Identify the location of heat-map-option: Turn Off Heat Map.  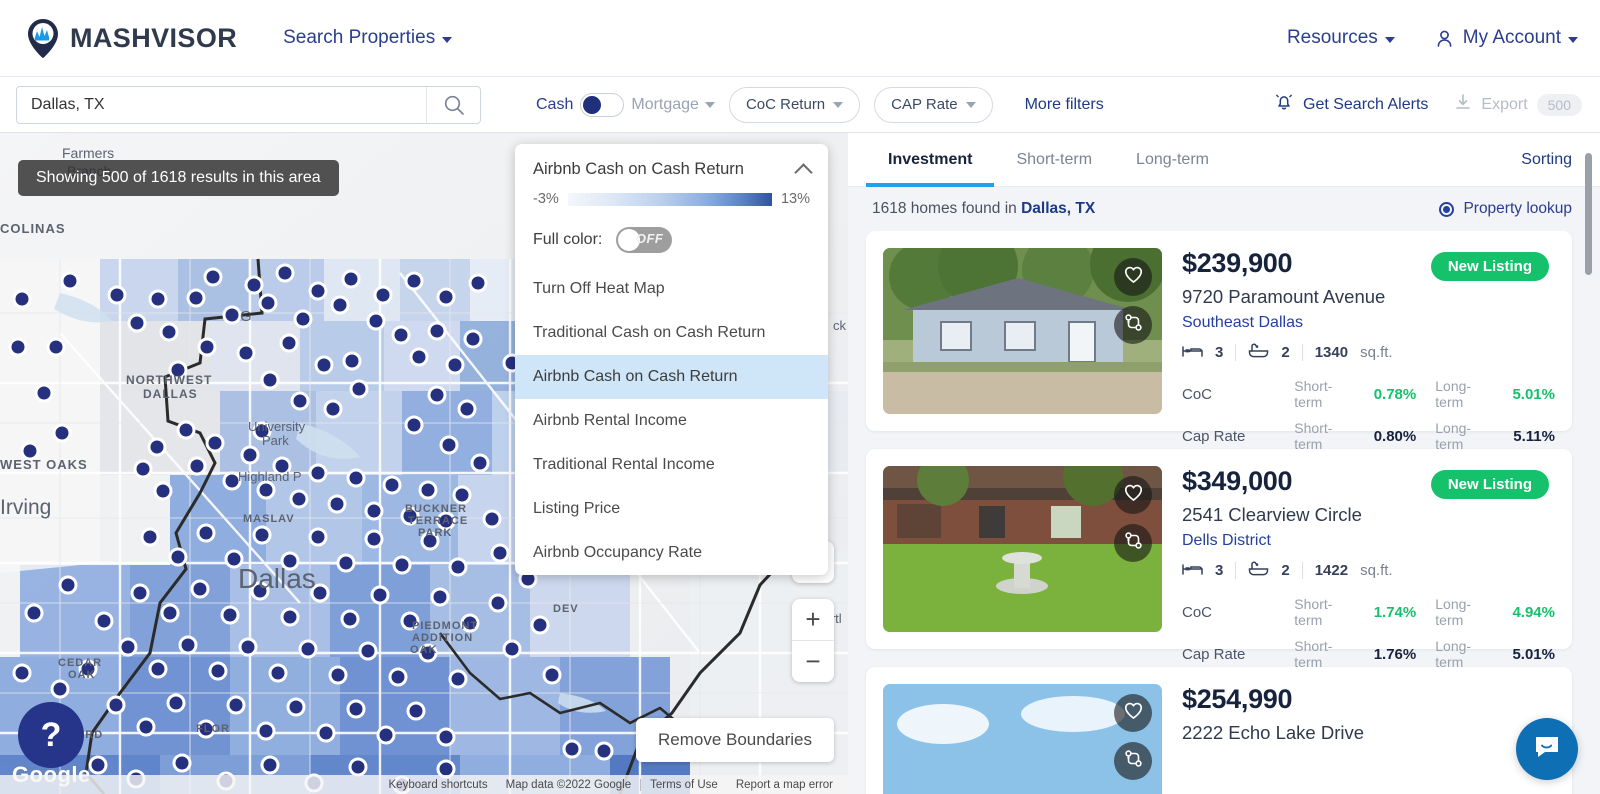
(671, 289).